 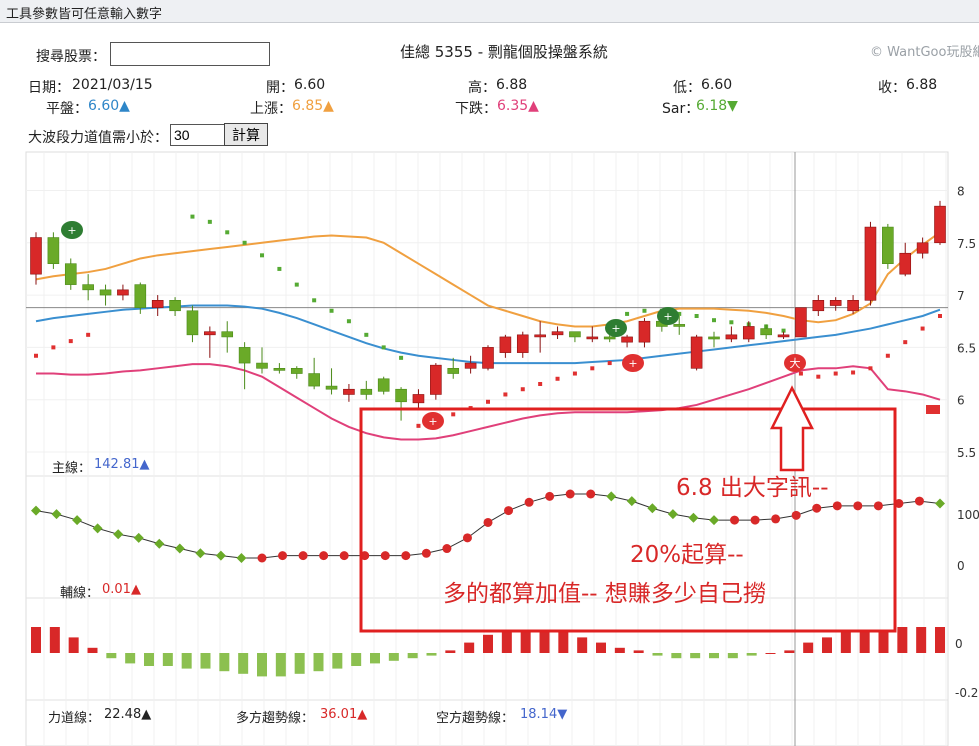 What do you see at coordinates (475, 718) in the screenshot?
I see `bear-trend-label: 空方趨勢線：` at bounding box center [475, 718].